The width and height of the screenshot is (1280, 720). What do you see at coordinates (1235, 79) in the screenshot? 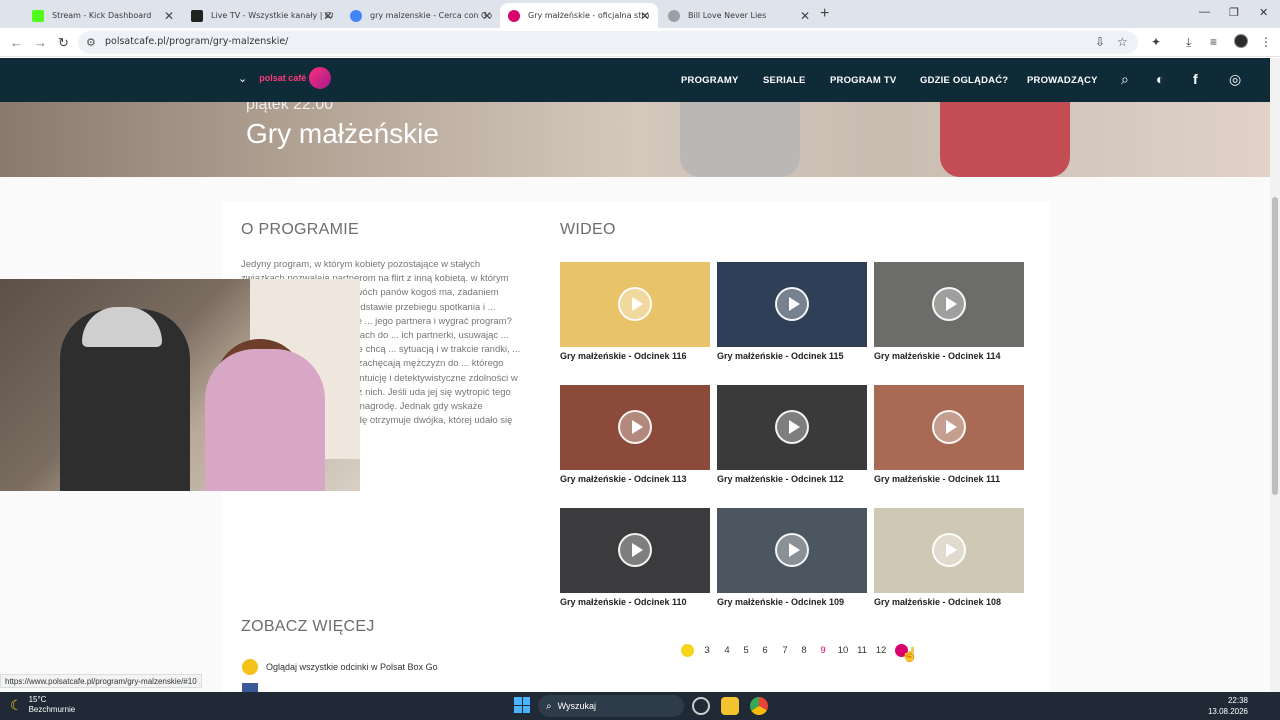
I see `instagram-icon: ◎` at bounding box center [1235, 79].